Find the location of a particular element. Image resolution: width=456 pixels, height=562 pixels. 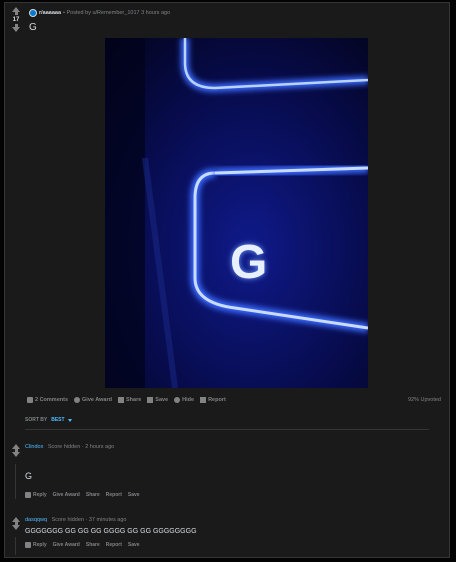

post-vote-column: 17 is located at coordinates (16, 19).